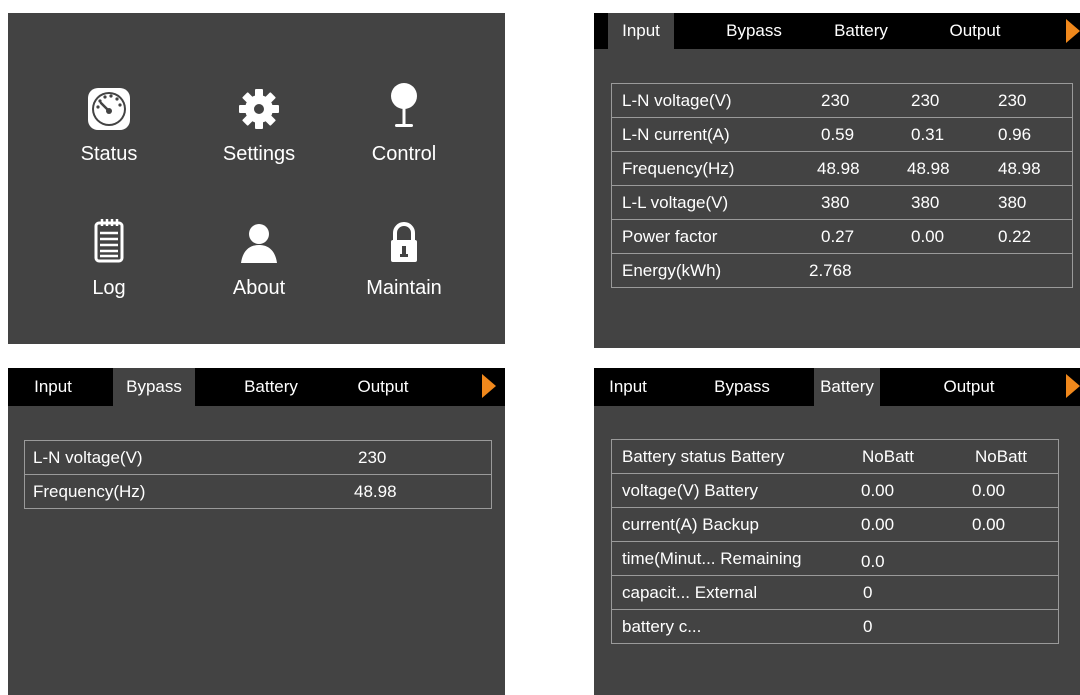 This screenshot has height=695, width=1080. Describe the element at coordinates (838, 236) in the screenshot. I see `value-cell: 0.27` at that location.